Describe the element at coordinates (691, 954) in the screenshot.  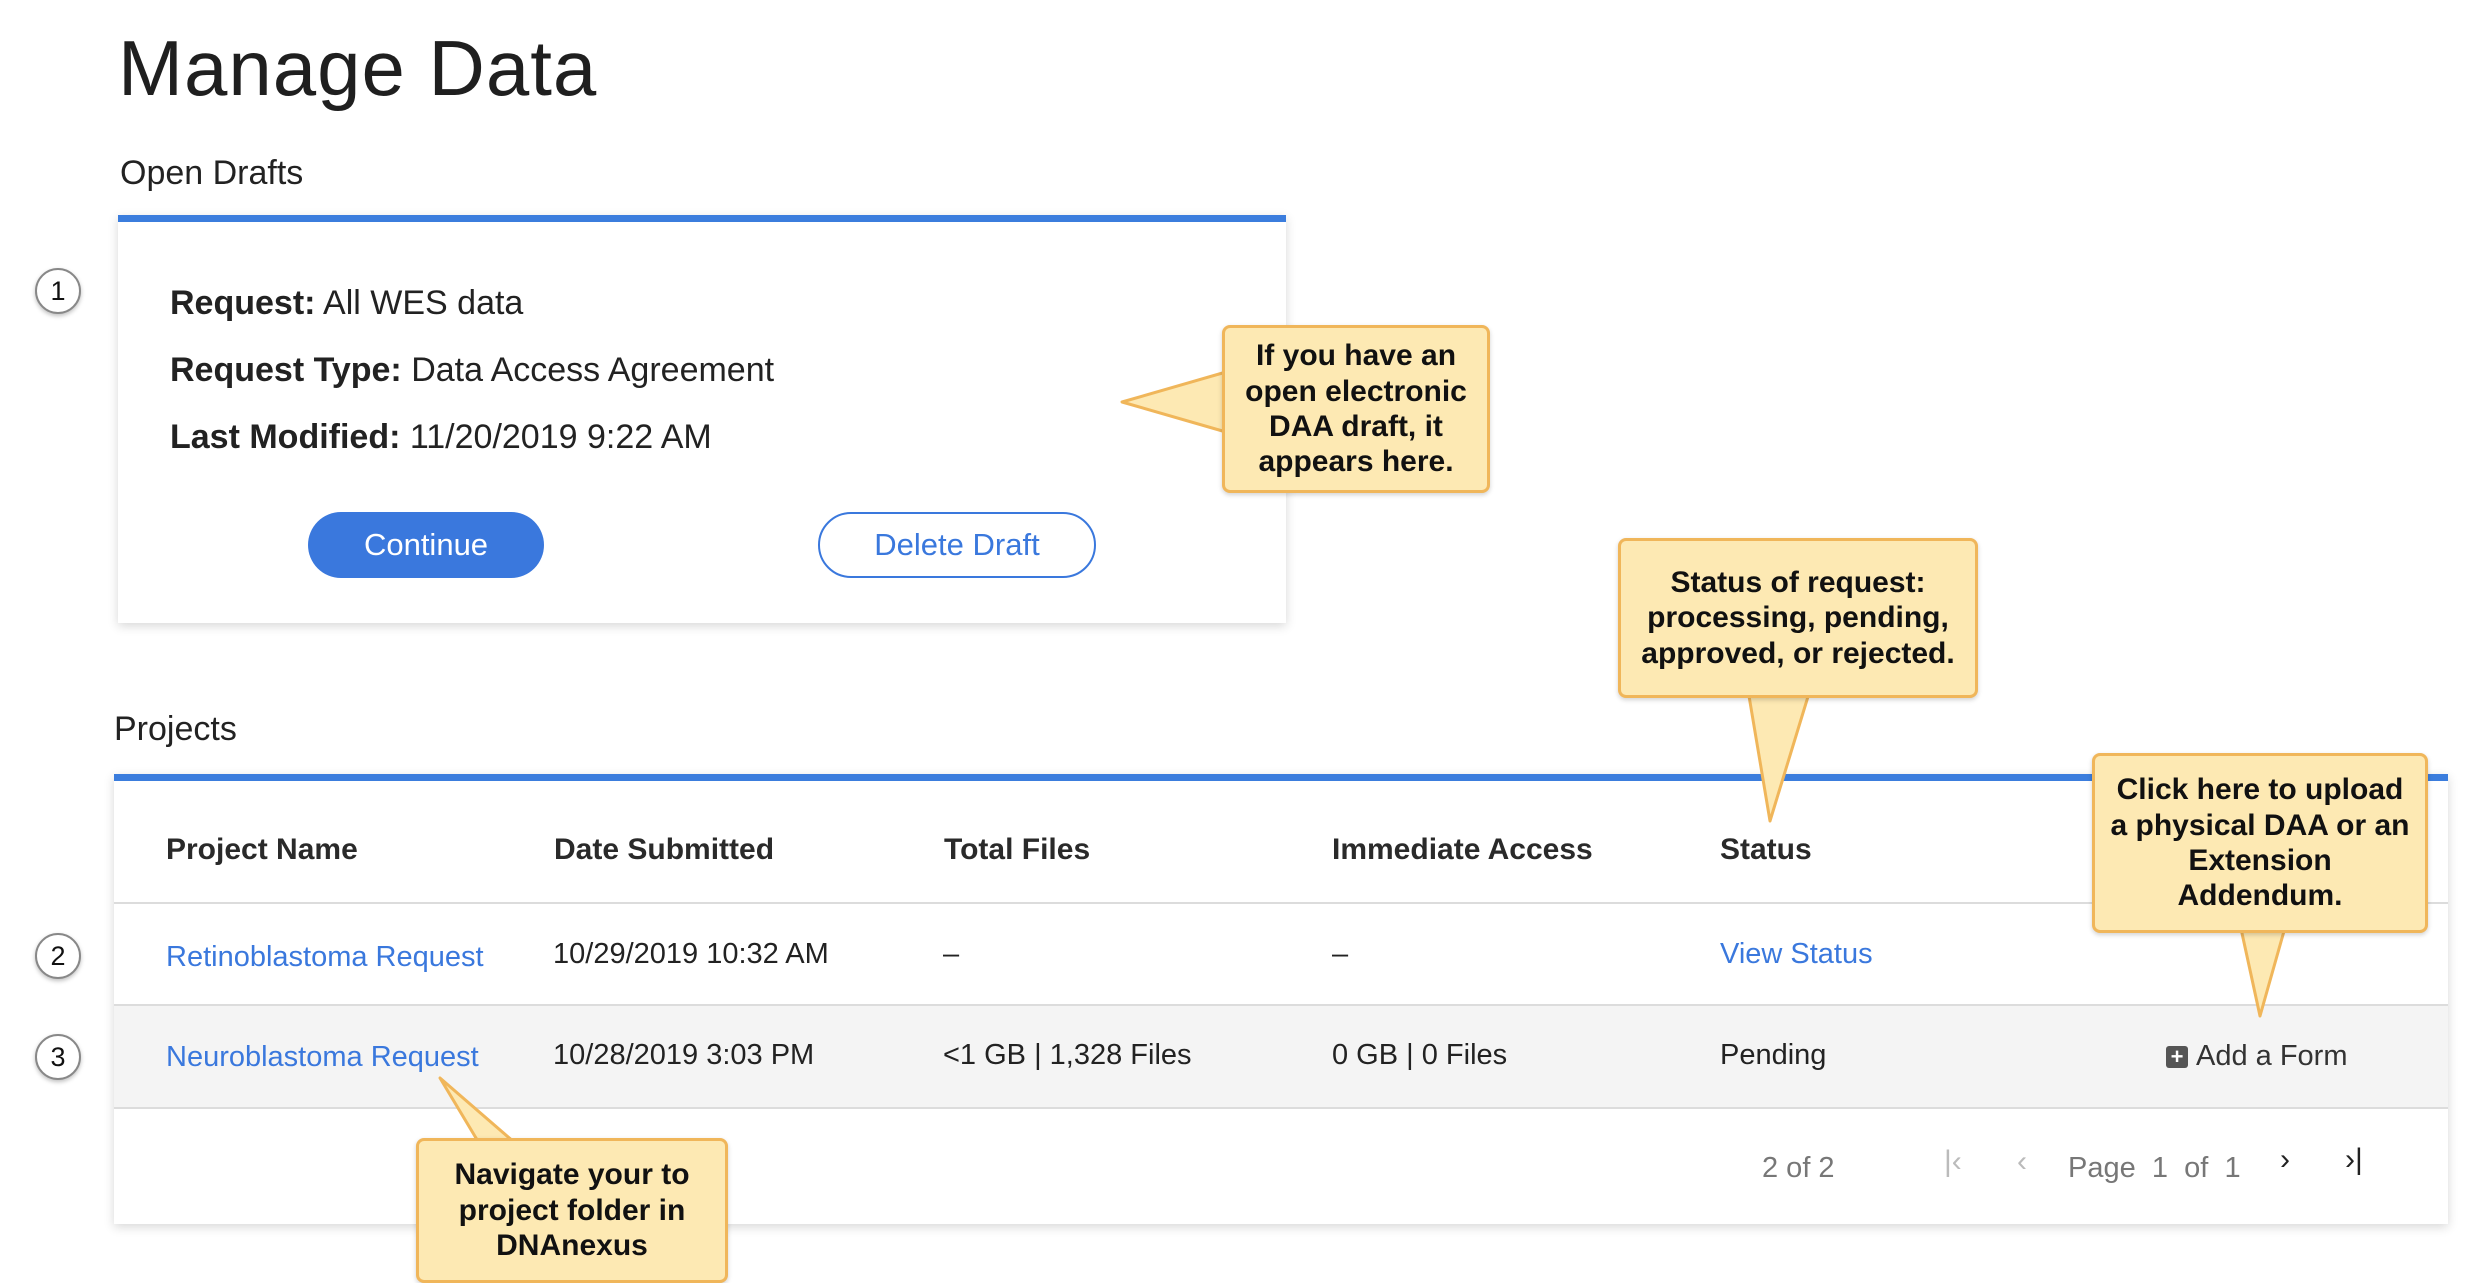
I see `date-submitted-cell: 10/29/2019 10:32 AM` at that location.